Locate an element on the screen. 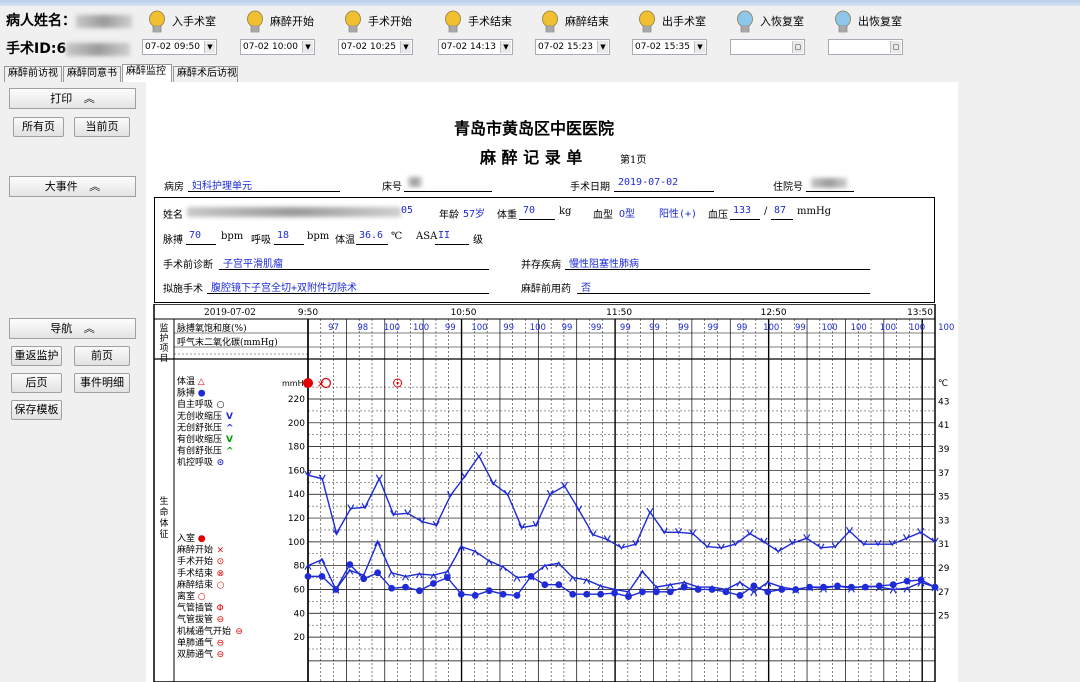  record-title: 麻 醉 记 录 单 is located at coordinates (531, 157).